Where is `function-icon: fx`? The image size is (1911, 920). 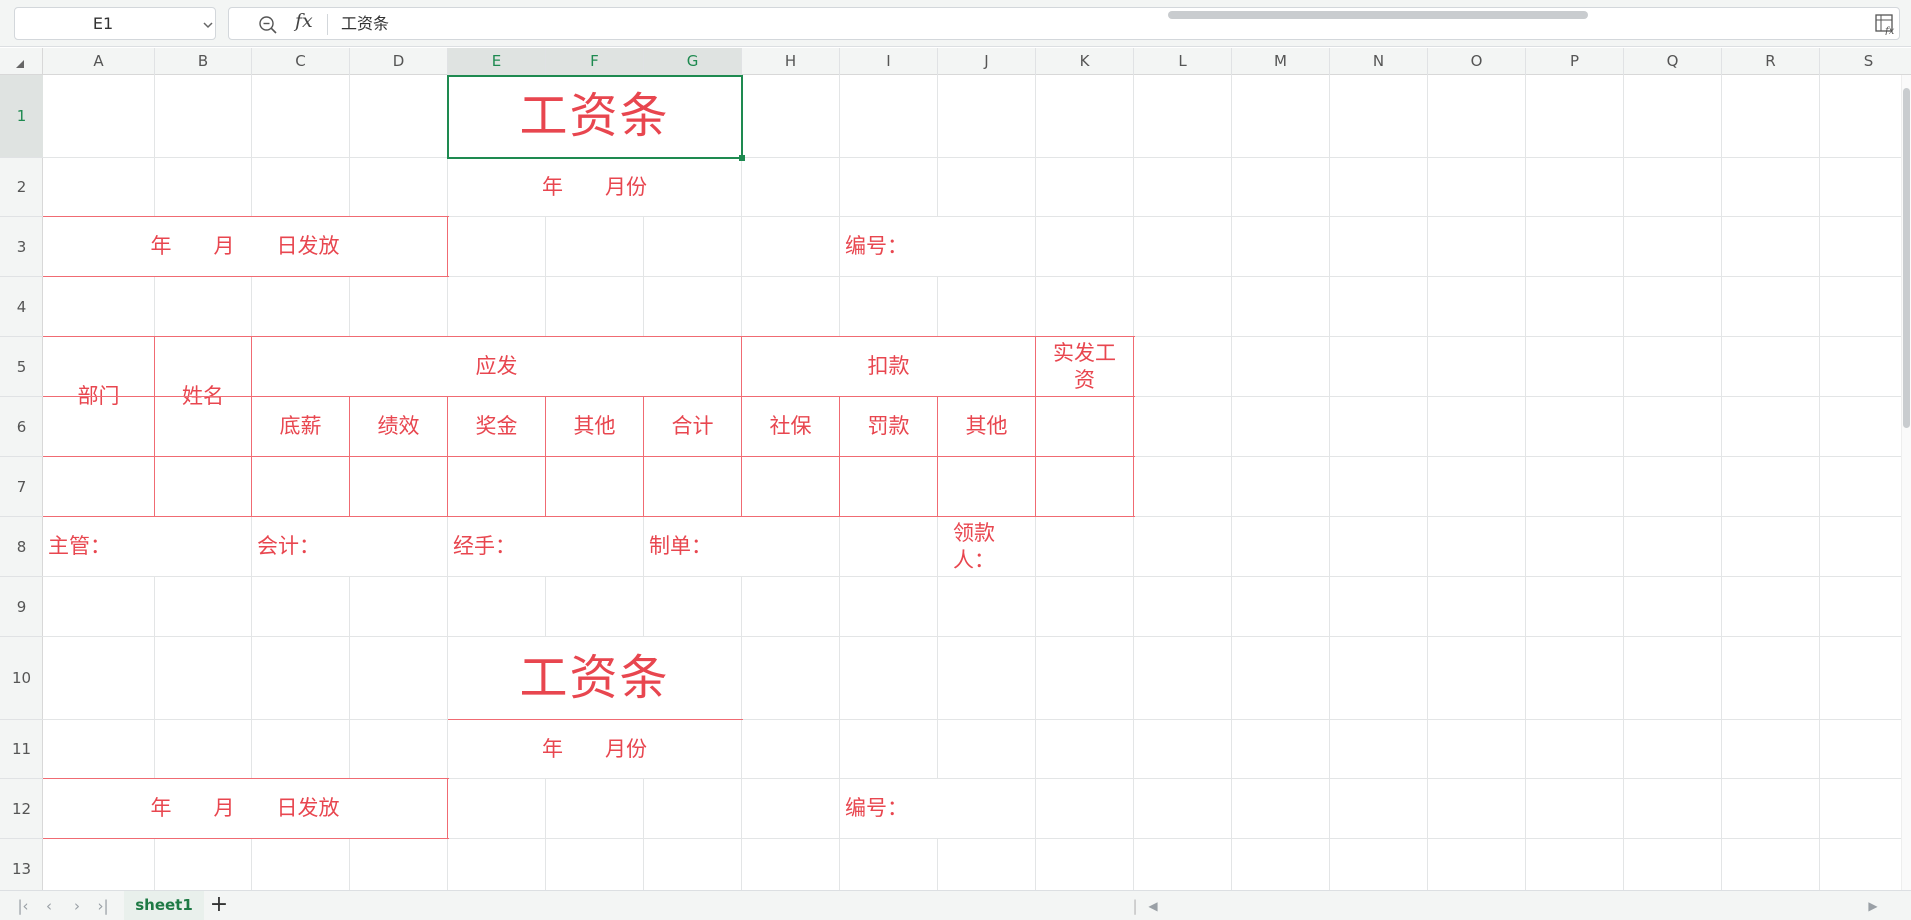
function-icon: fx is located at coordinates (304, 21).